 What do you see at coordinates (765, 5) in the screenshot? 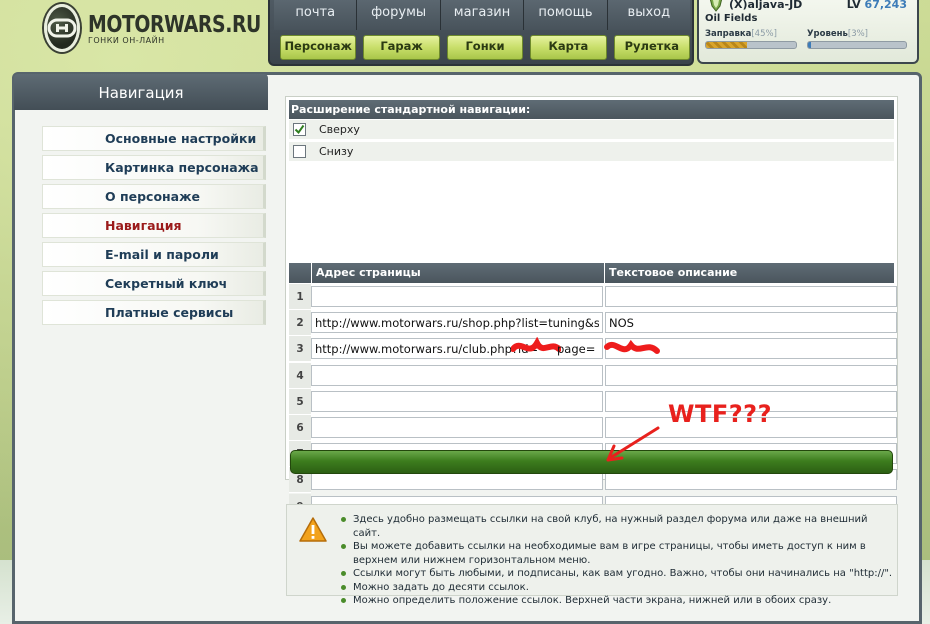
I see `user-name: (X)aljava-JD` at bounding box center [765, 5].